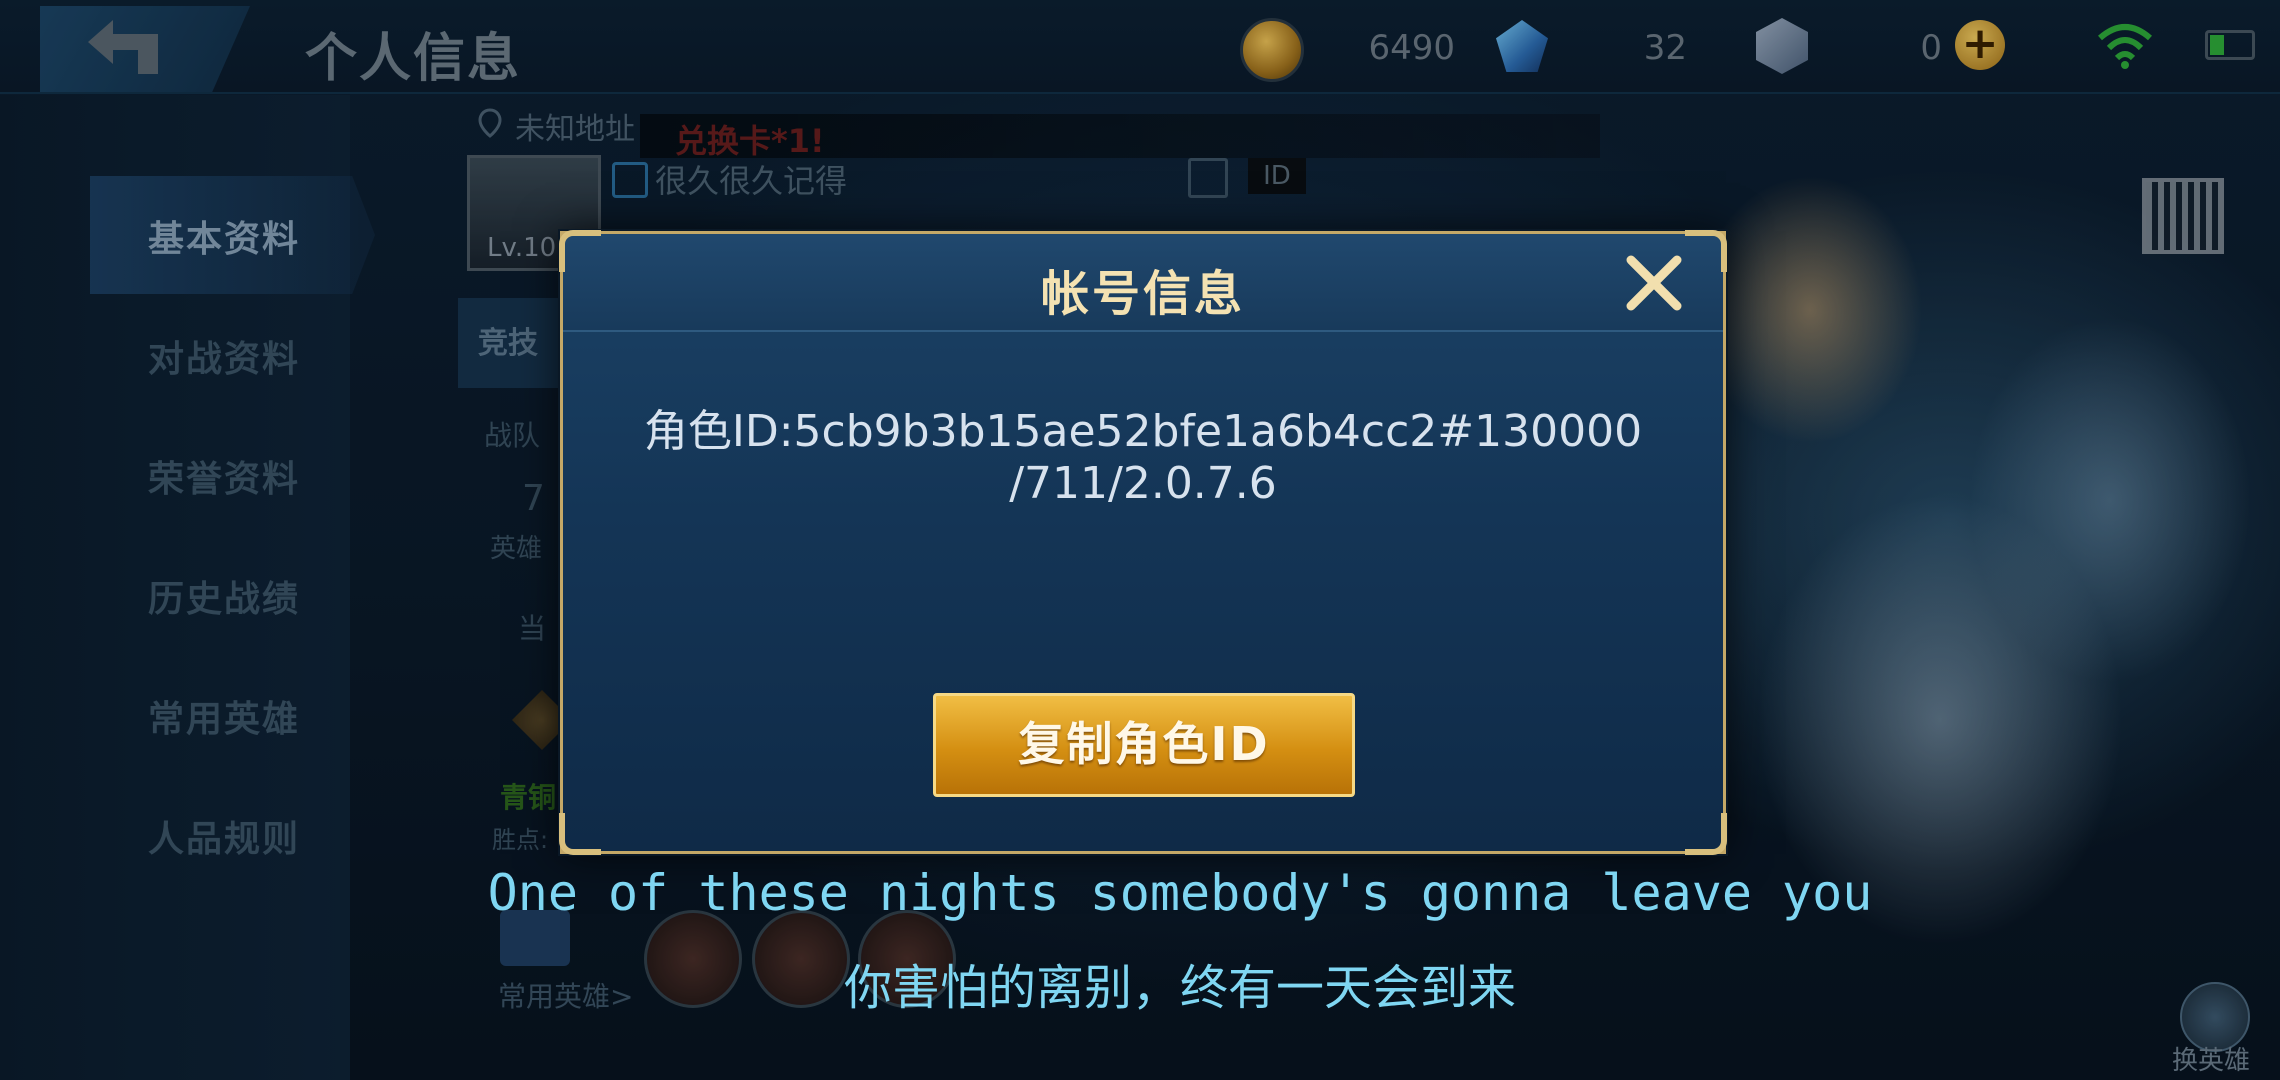 The width and height of the screenshot is (2280, 1080). What do you see at coordinates (1654, 283) in the screenshot?
I see `close-icon` at bounding box center [1654, 283].